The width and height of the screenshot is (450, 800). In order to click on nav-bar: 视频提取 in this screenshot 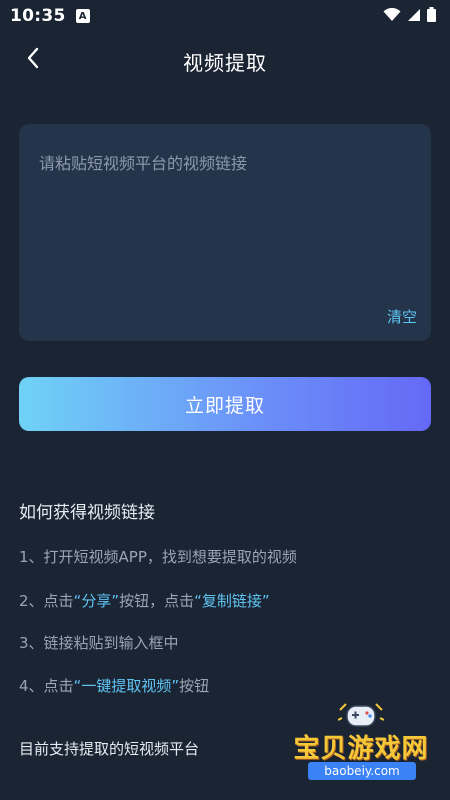, I will do `click(225, 61)`.